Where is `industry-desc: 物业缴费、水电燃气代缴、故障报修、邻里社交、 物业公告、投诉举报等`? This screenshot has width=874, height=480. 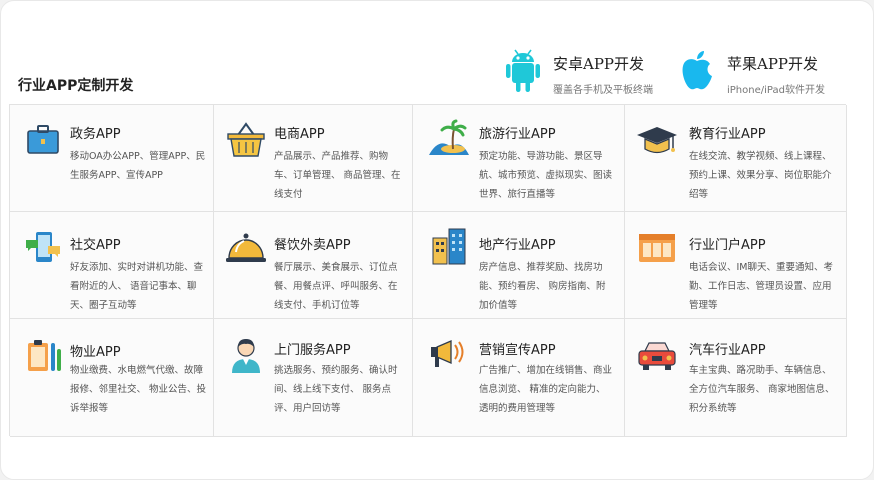 industry-desc: 物业缴费、水电燃气代缴、故障报修、邻里社交、 物业公告、投诉举报等 is located at coordinates (138, 389).